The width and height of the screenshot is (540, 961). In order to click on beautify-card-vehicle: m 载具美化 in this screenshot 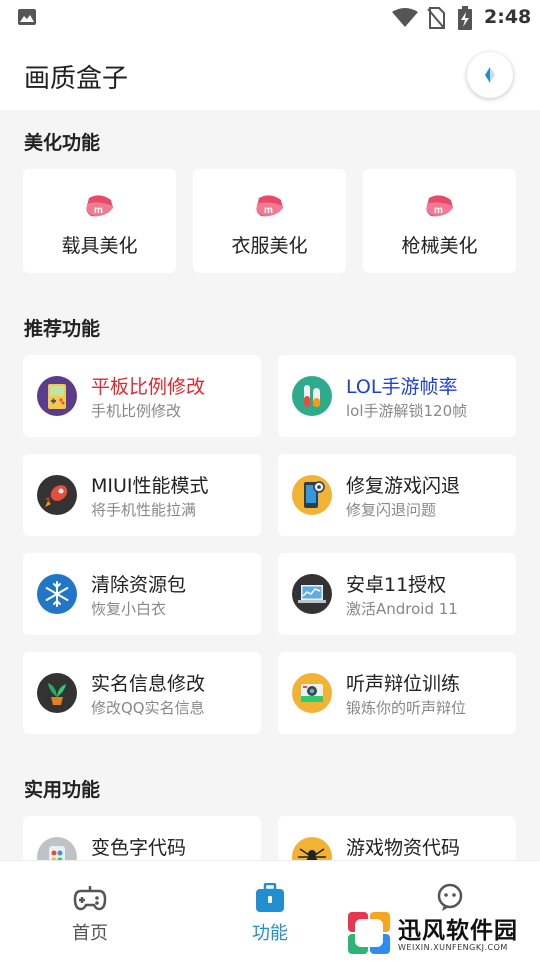, I will do `click(99, 221)`.